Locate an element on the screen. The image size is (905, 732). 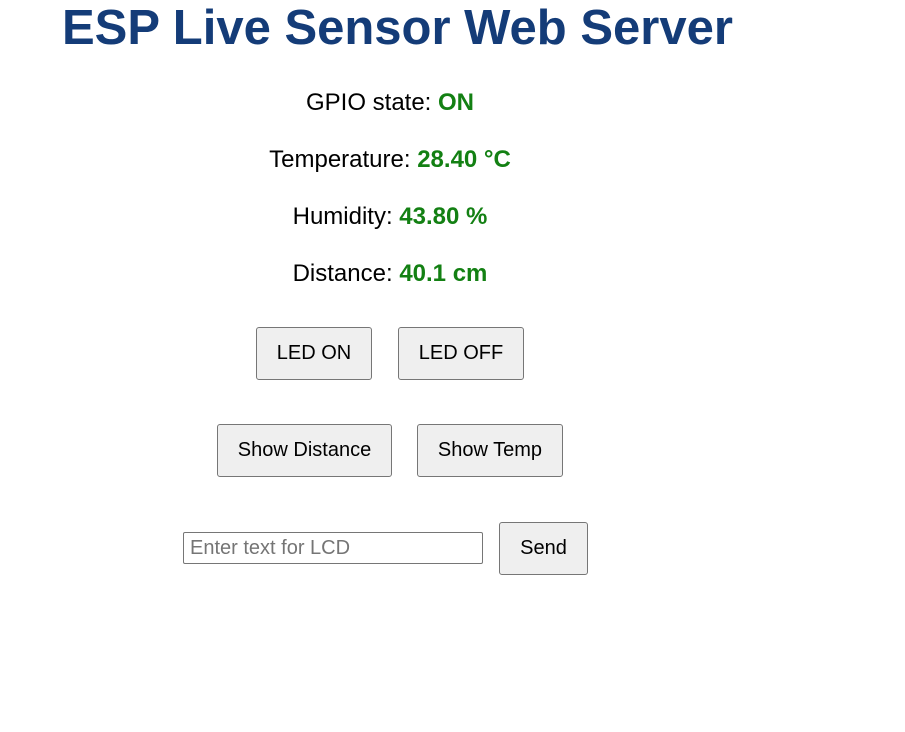
page-title: ESP Live Sensor Web Server is located at coordinates (397, 28).